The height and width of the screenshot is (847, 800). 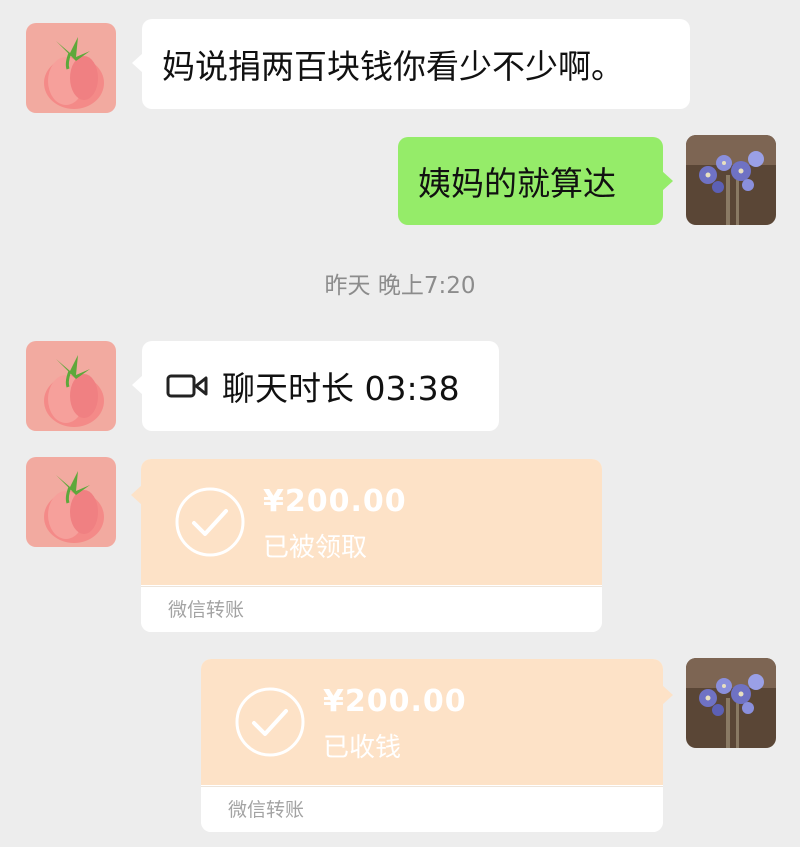 I want to click on video-call-bubble: 聊天时长 03:38, so click(x=315, y=386).